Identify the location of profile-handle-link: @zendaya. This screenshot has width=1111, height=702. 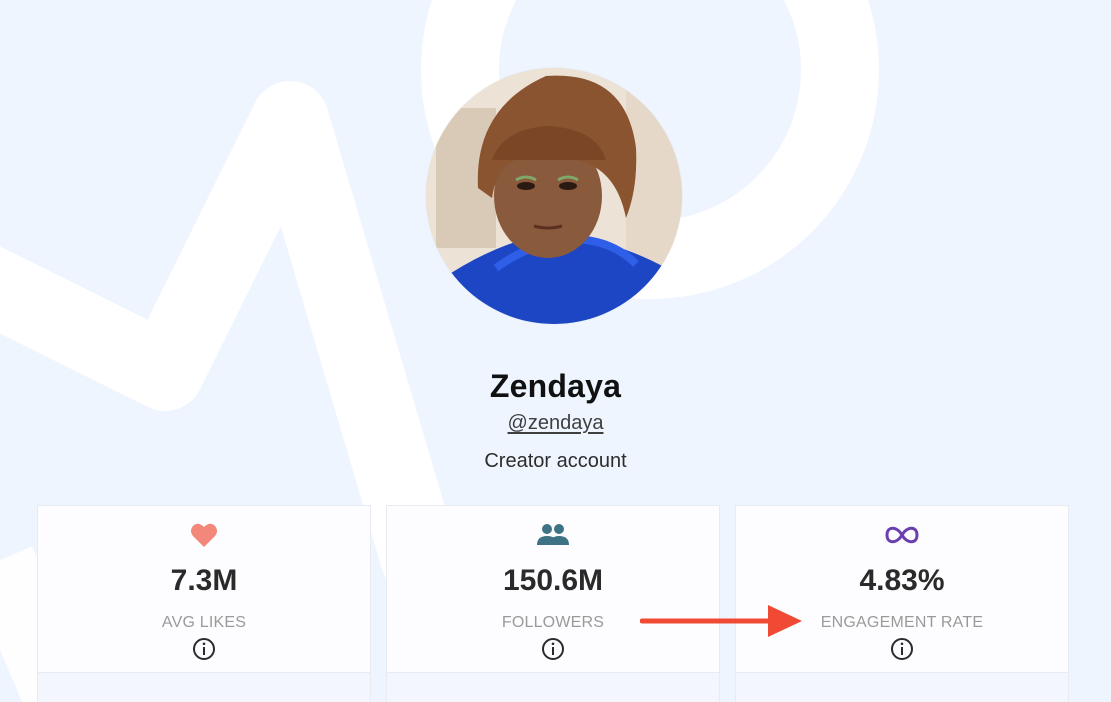
(556, 423).